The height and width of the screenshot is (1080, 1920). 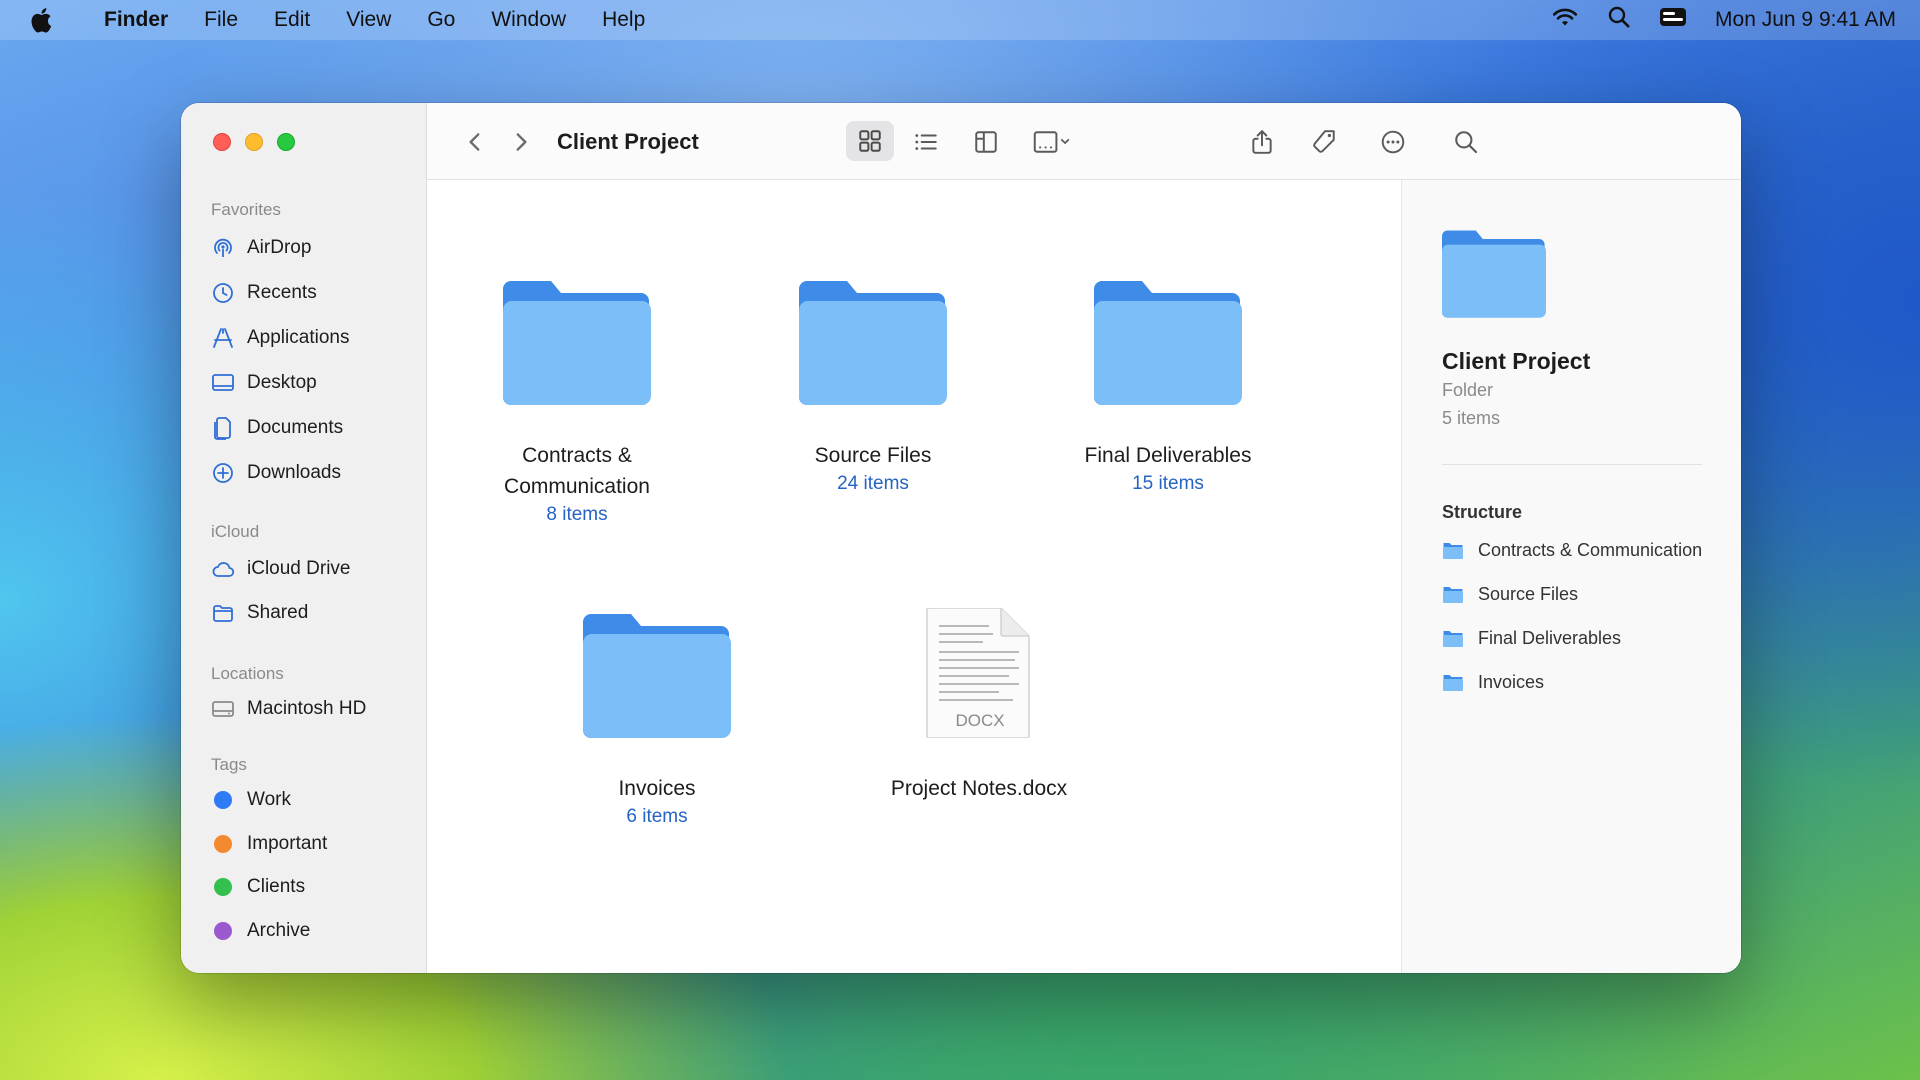 I want to click on columns-icon, so click(x=986, y=141).